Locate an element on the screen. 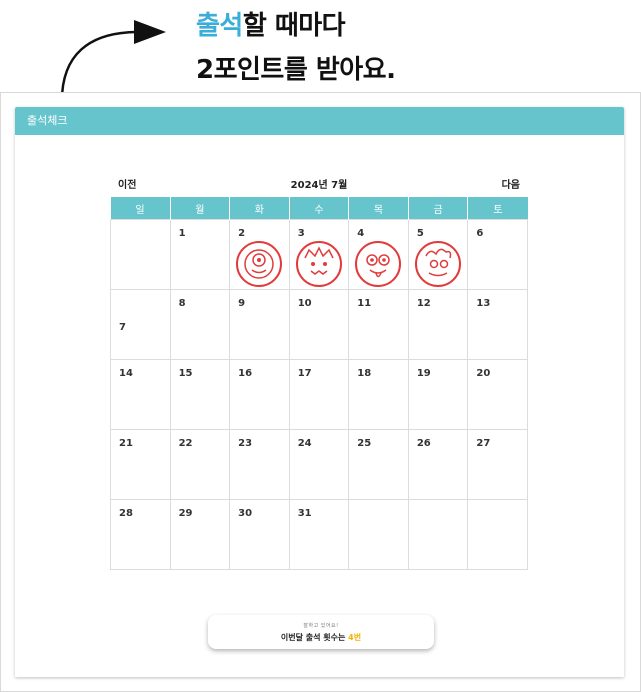 Image resolution: width=641 pixels, height=692 pixels. calendar-week-row: 28 29 30 31 is located at coordinates (319, 534).